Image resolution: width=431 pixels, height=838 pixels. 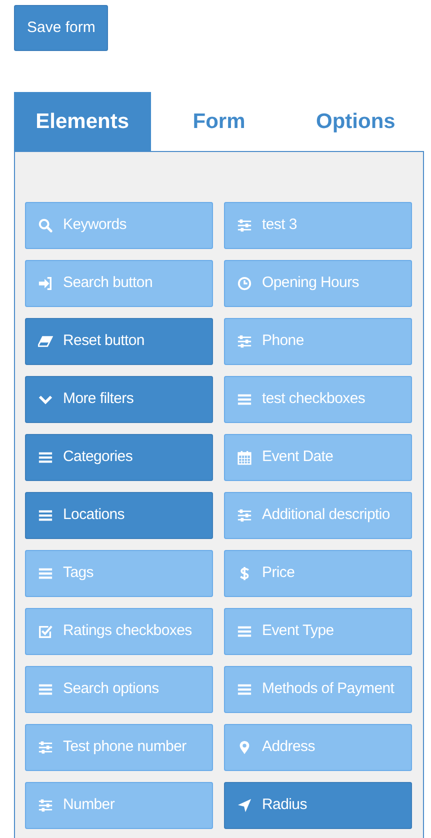 What do you see at coordinates (119, 283) in the screenshot?
I see `element-button: Search button` at bounding box center [119, 283].